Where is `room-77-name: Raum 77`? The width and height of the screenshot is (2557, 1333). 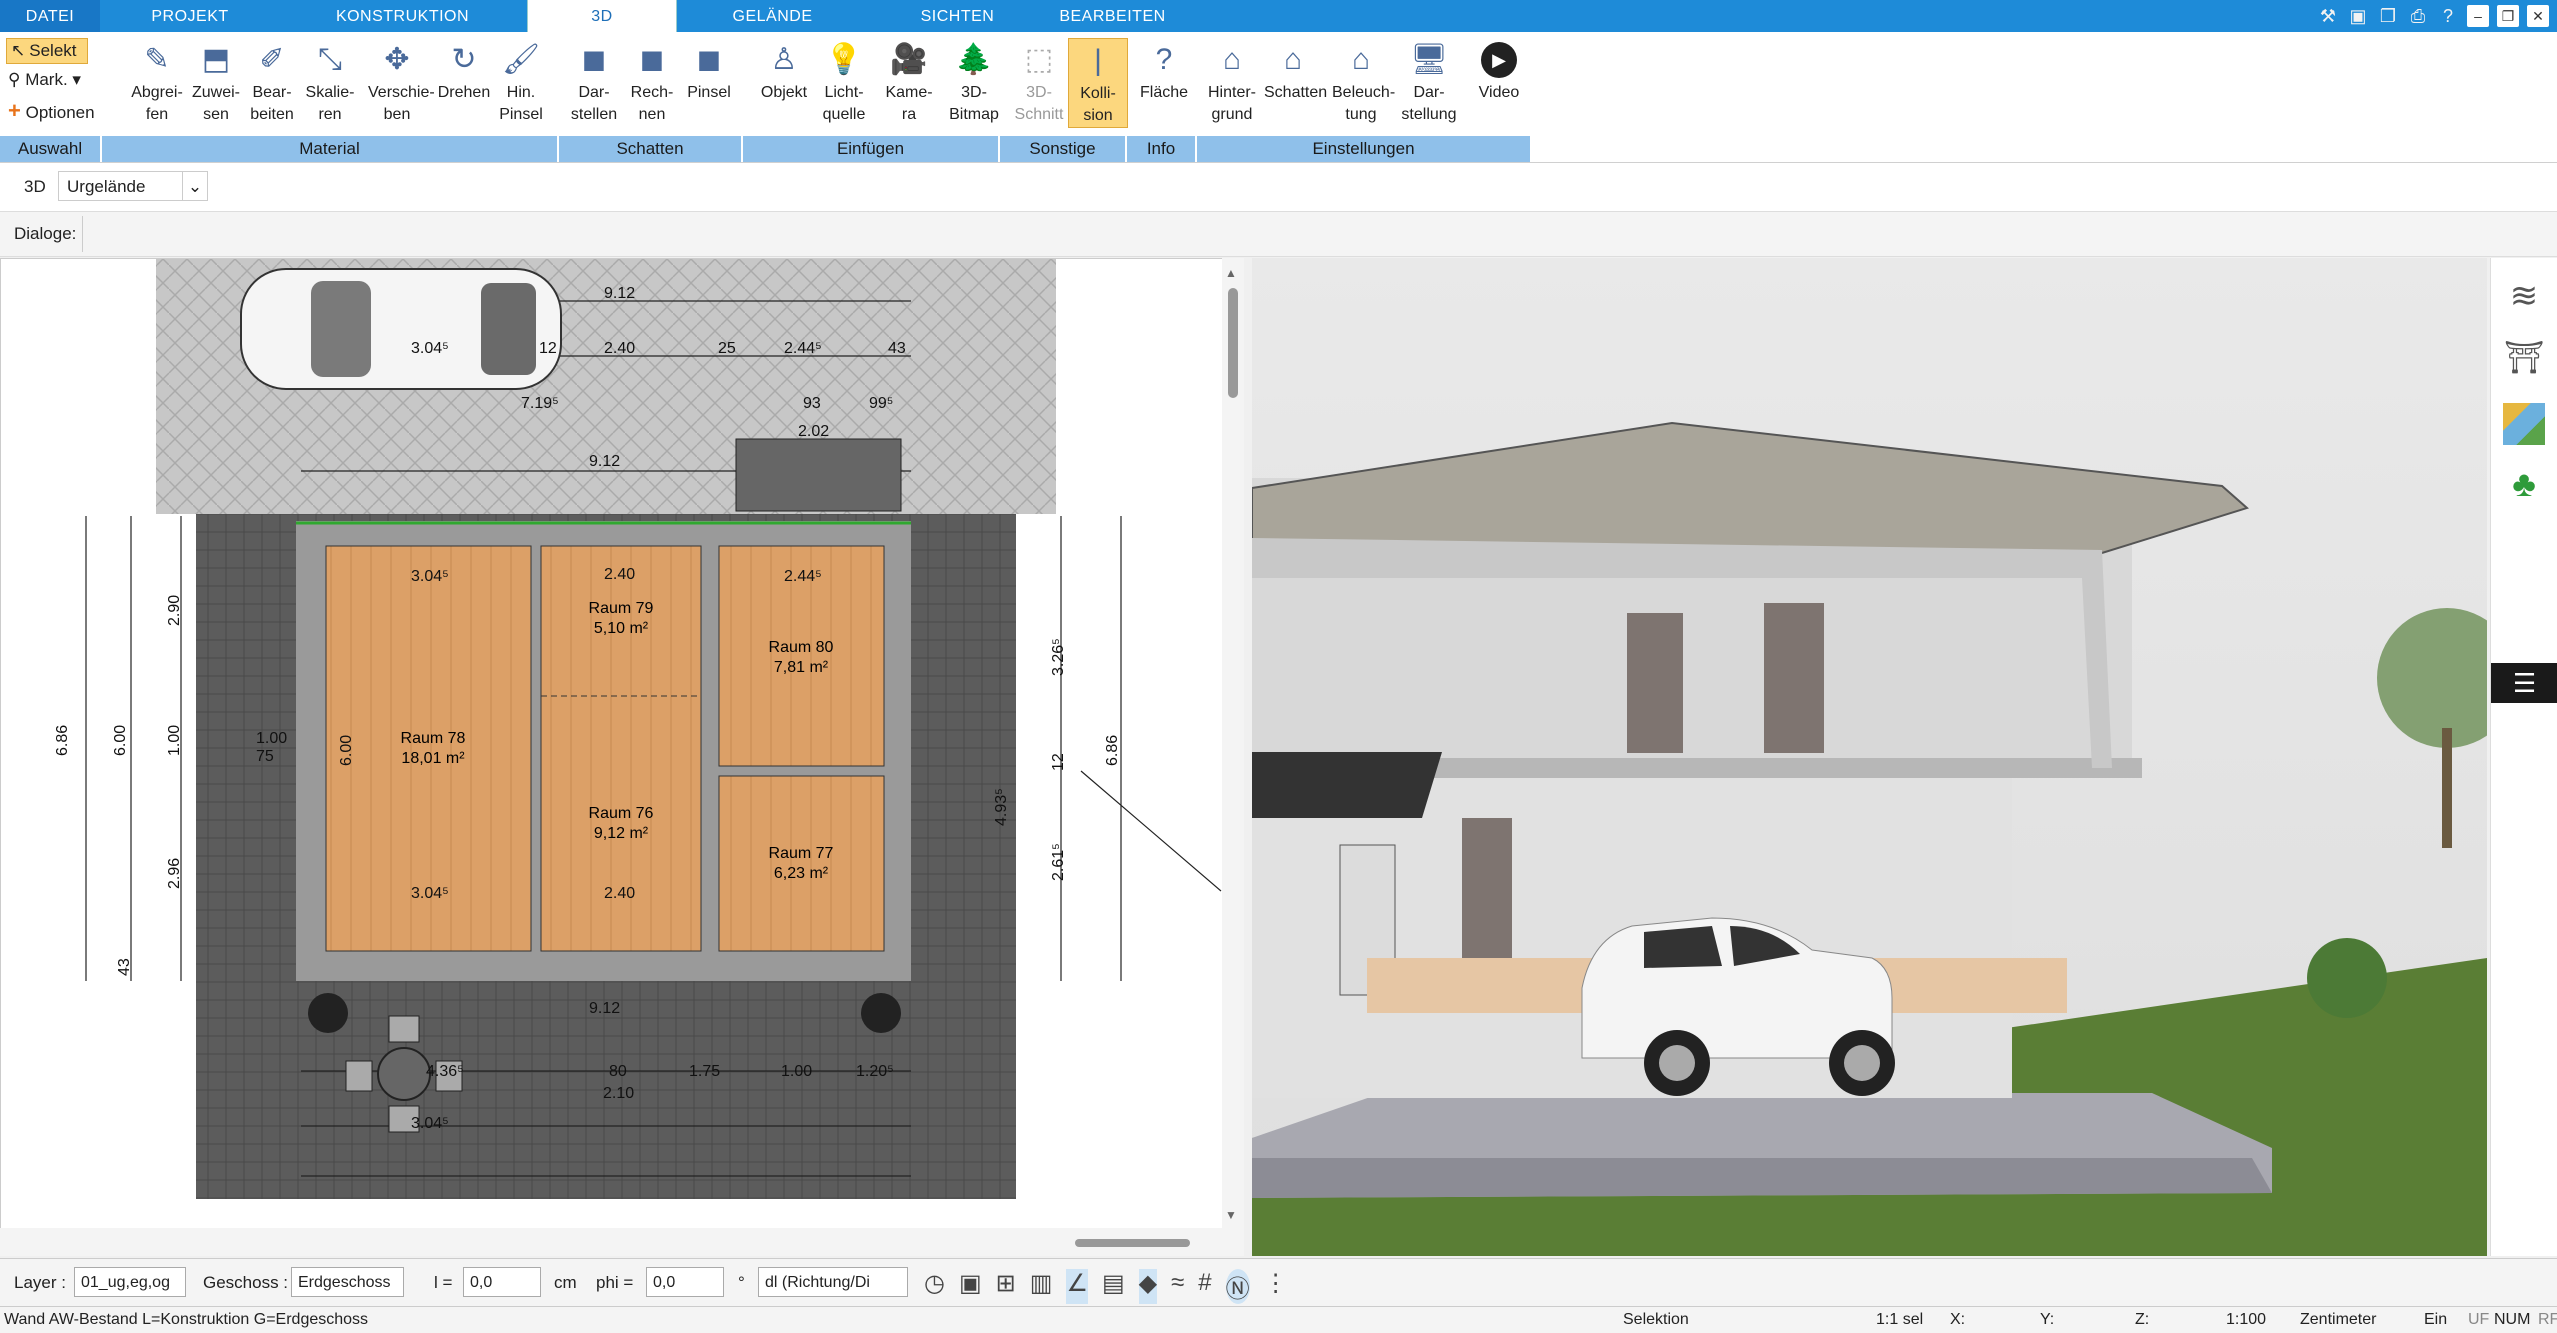
room-77-name: Raum 77 is located at coordinates (801, 853).